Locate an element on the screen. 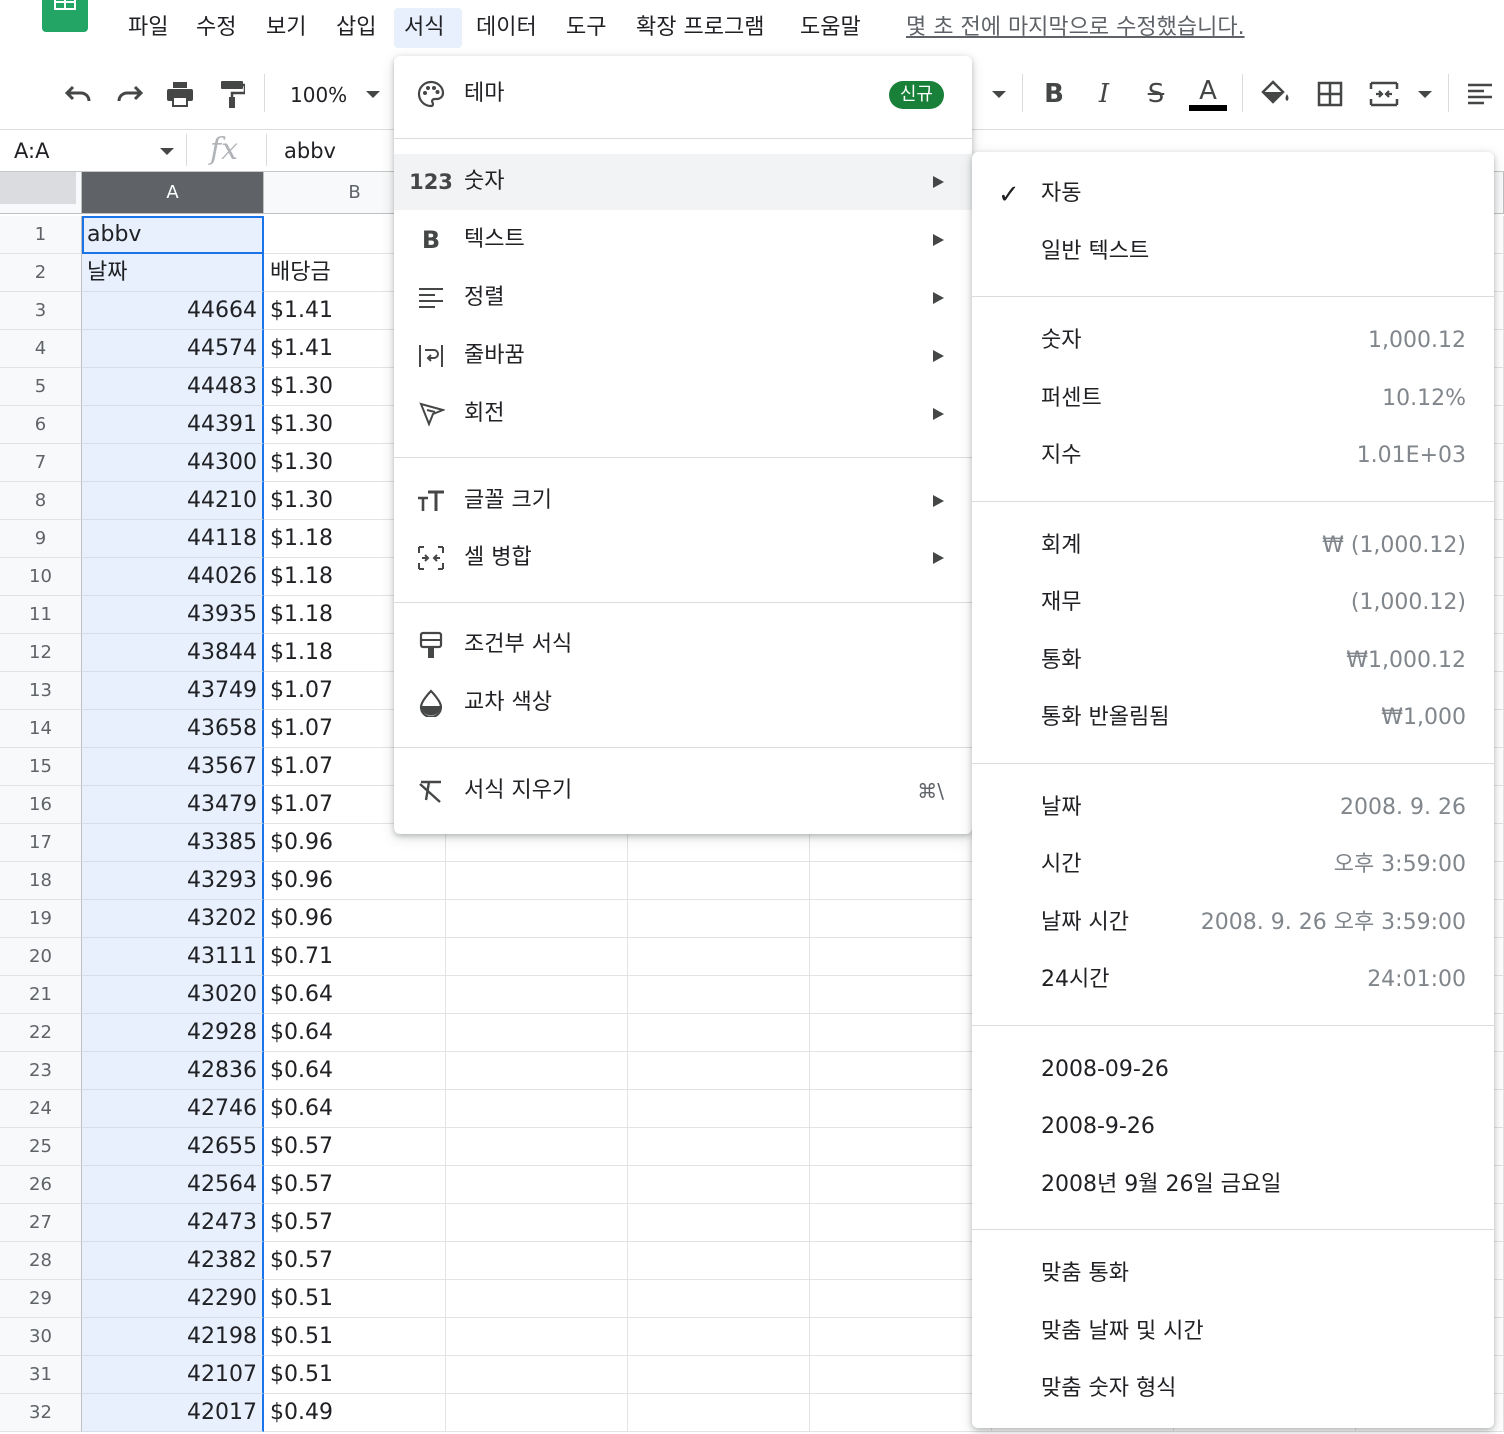  number-format-option: 일반 텍스트 is located at coordinates (1233, 252).